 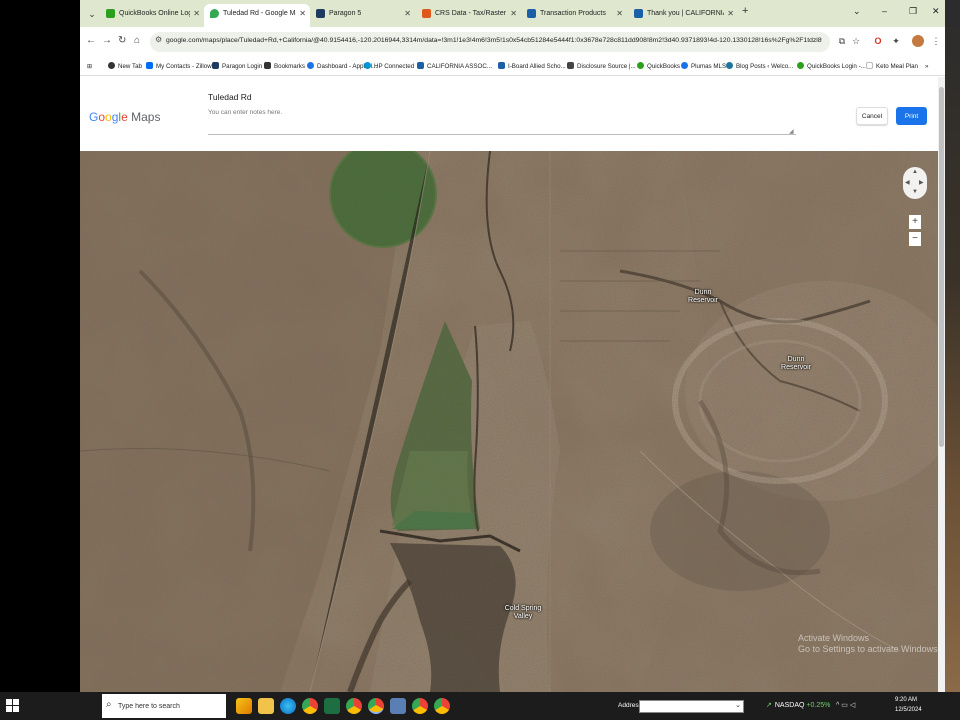 I want to click on apps-icon: ⊞, so click(x=89, y=66).